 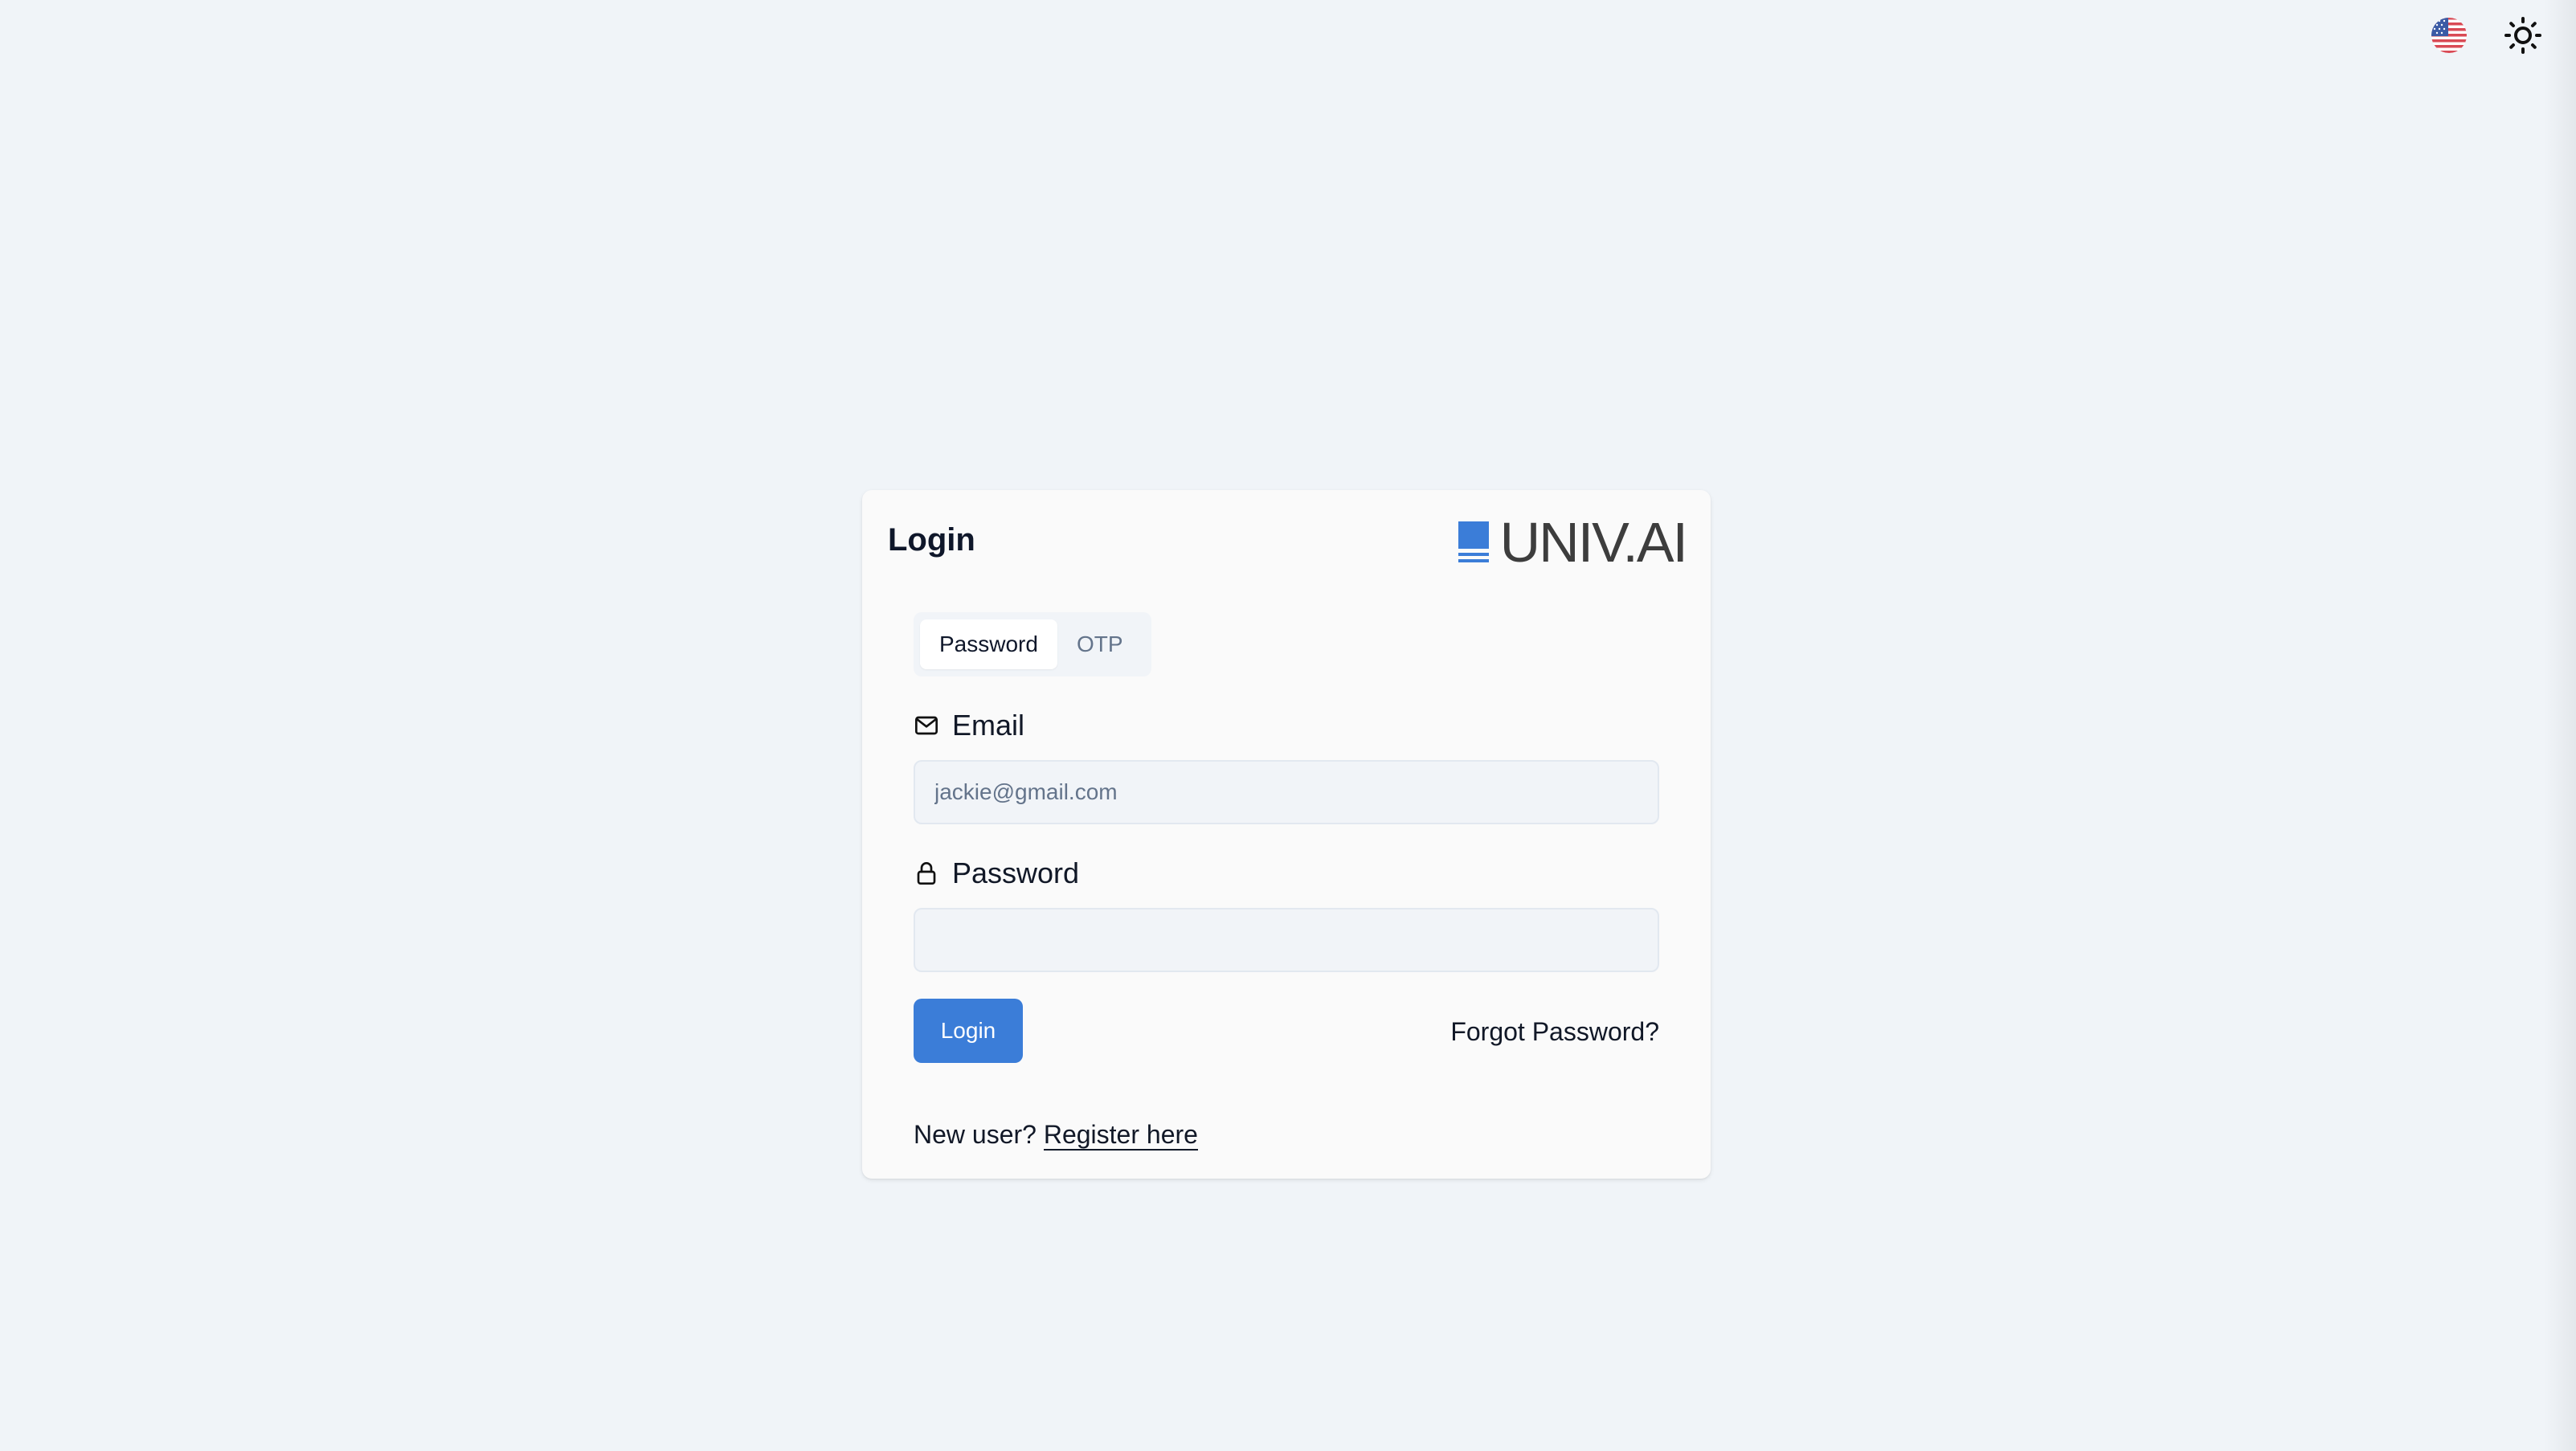 I want to click on brand-logo: UNIV.AI, so click(x=1573, y=542).